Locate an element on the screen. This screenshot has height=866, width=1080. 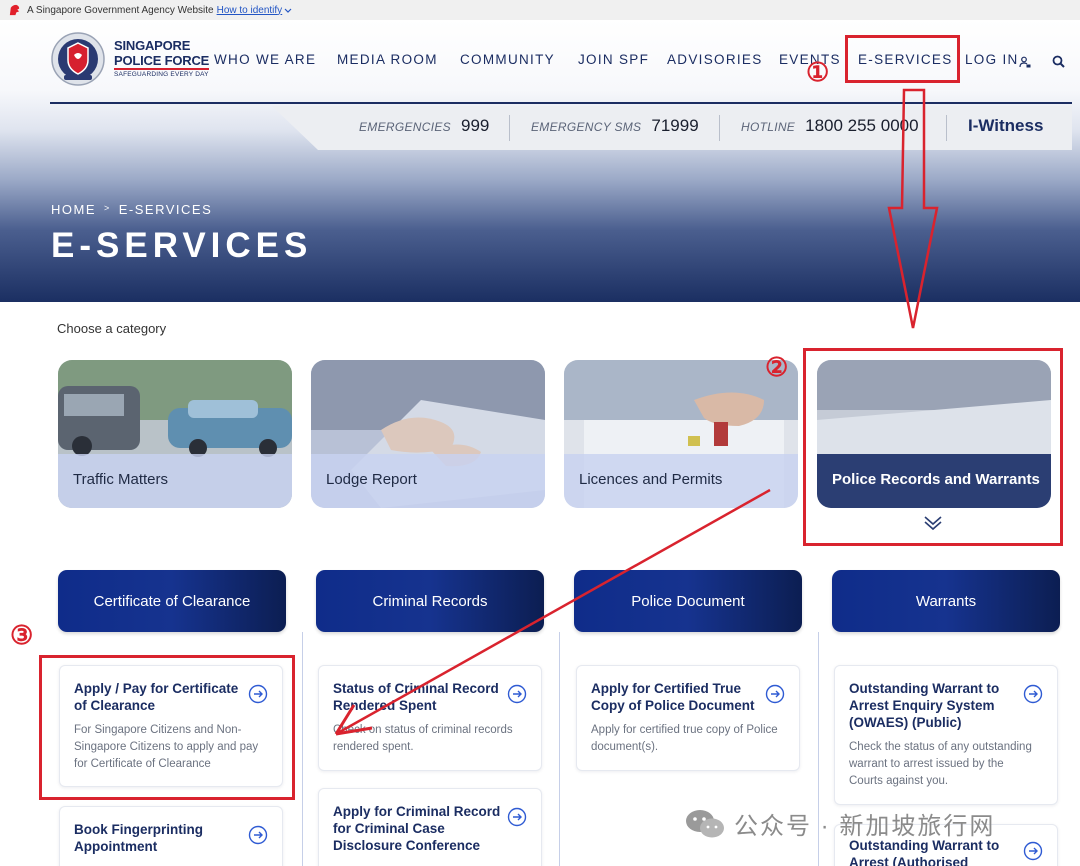
chevron-down-icon is located at coordinates (288, 10).